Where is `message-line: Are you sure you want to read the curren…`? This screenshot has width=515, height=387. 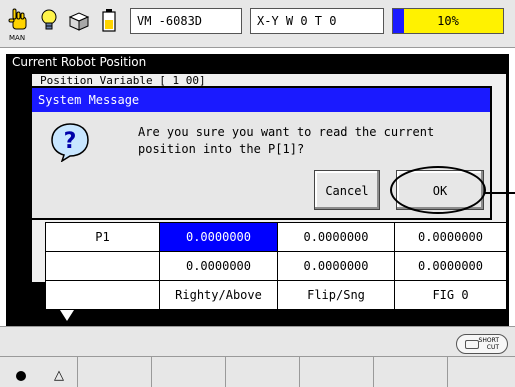
message-line: Are you sure you want to read the curren… is located at coordinates (286, 132).